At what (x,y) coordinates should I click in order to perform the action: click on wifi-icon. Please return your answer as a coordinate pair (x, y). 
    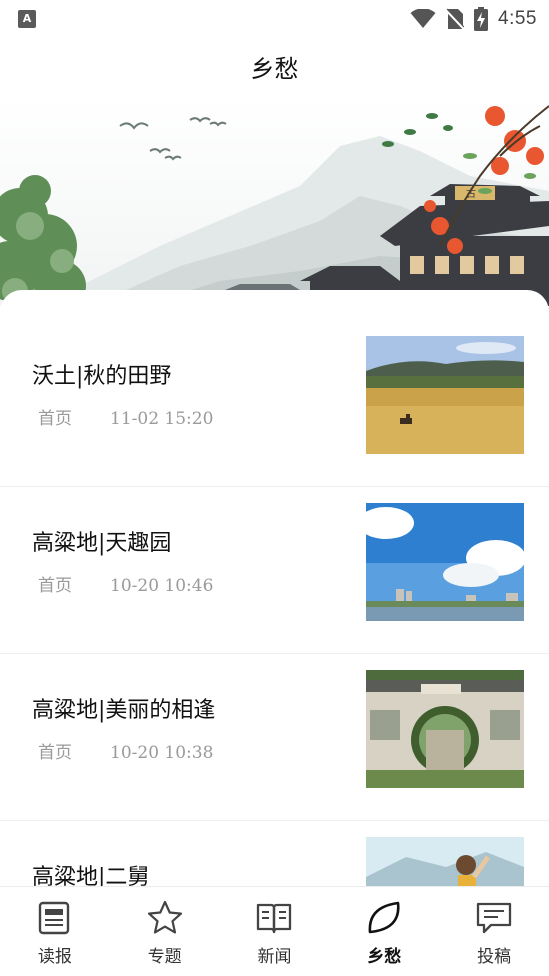
    Looking at the image, I should click on (423, 18).